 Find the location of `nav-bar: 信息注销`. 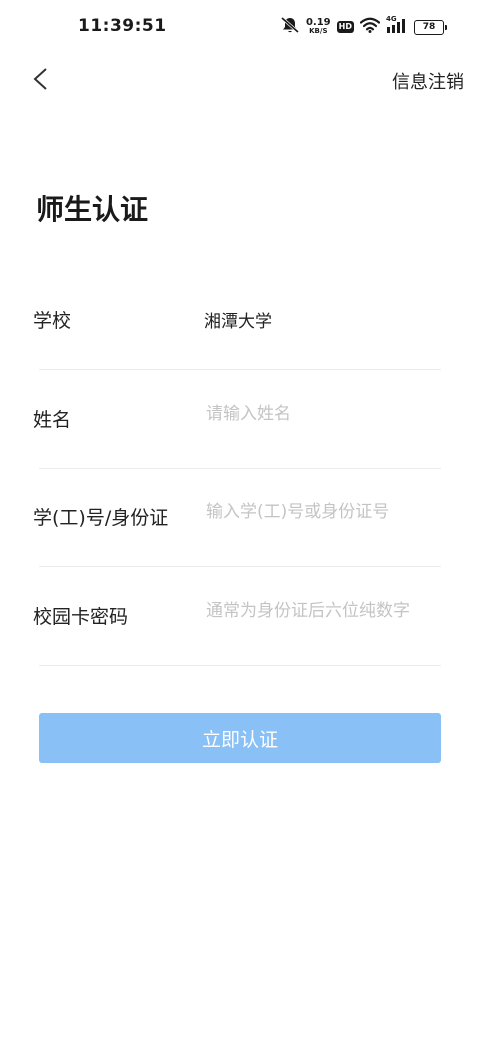

nav-bar: 信息注销 is located at coordinates (240, 80).